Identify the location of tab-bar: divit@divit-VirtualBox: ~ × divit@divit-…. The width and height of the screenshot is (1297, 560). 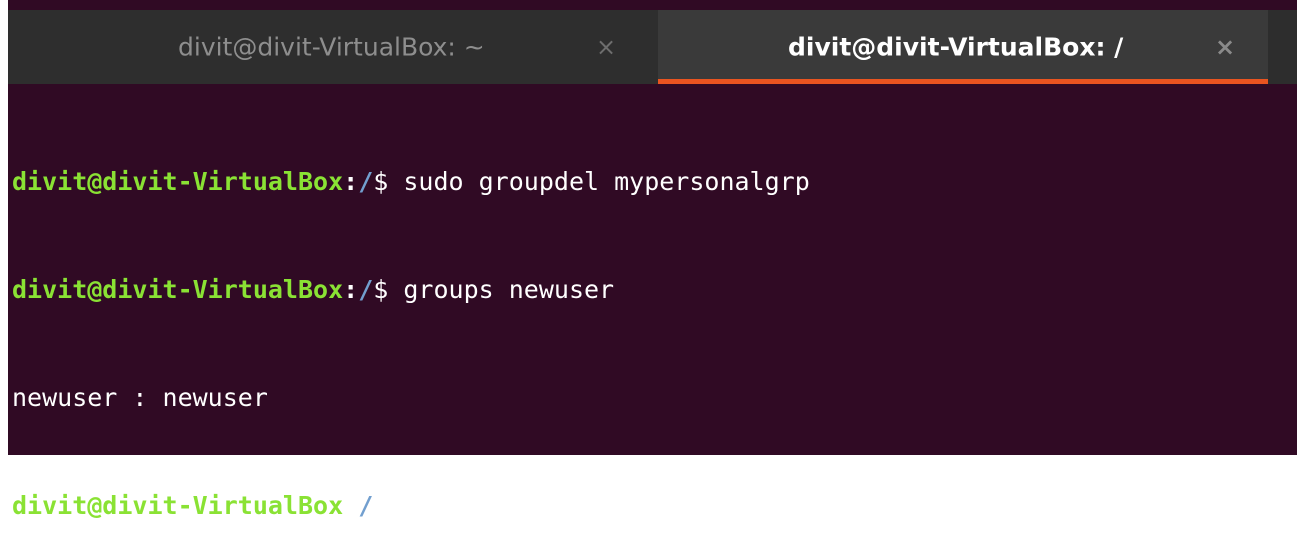
(652, 47).